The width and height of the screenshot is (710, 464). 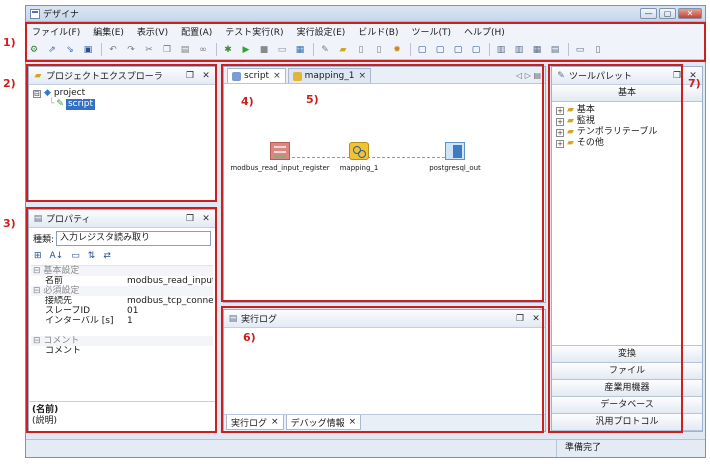 I want to click on grid-icon: ▦, so click(x=537, y=50).